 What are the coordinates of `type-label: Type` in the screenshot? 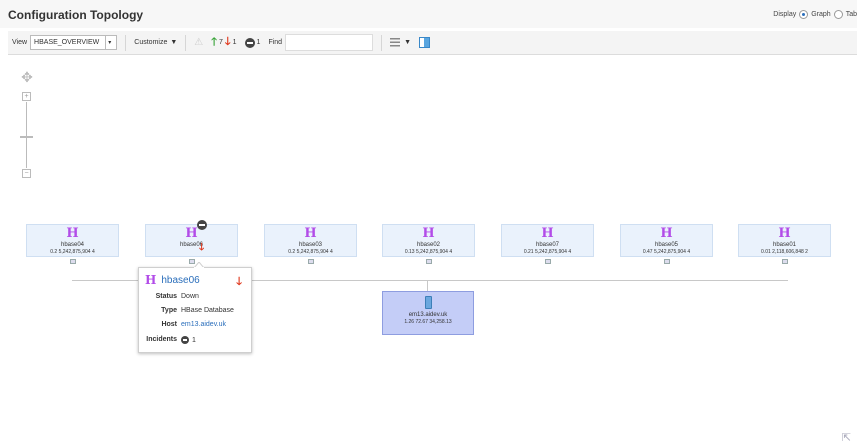 It's located at (169, 310).